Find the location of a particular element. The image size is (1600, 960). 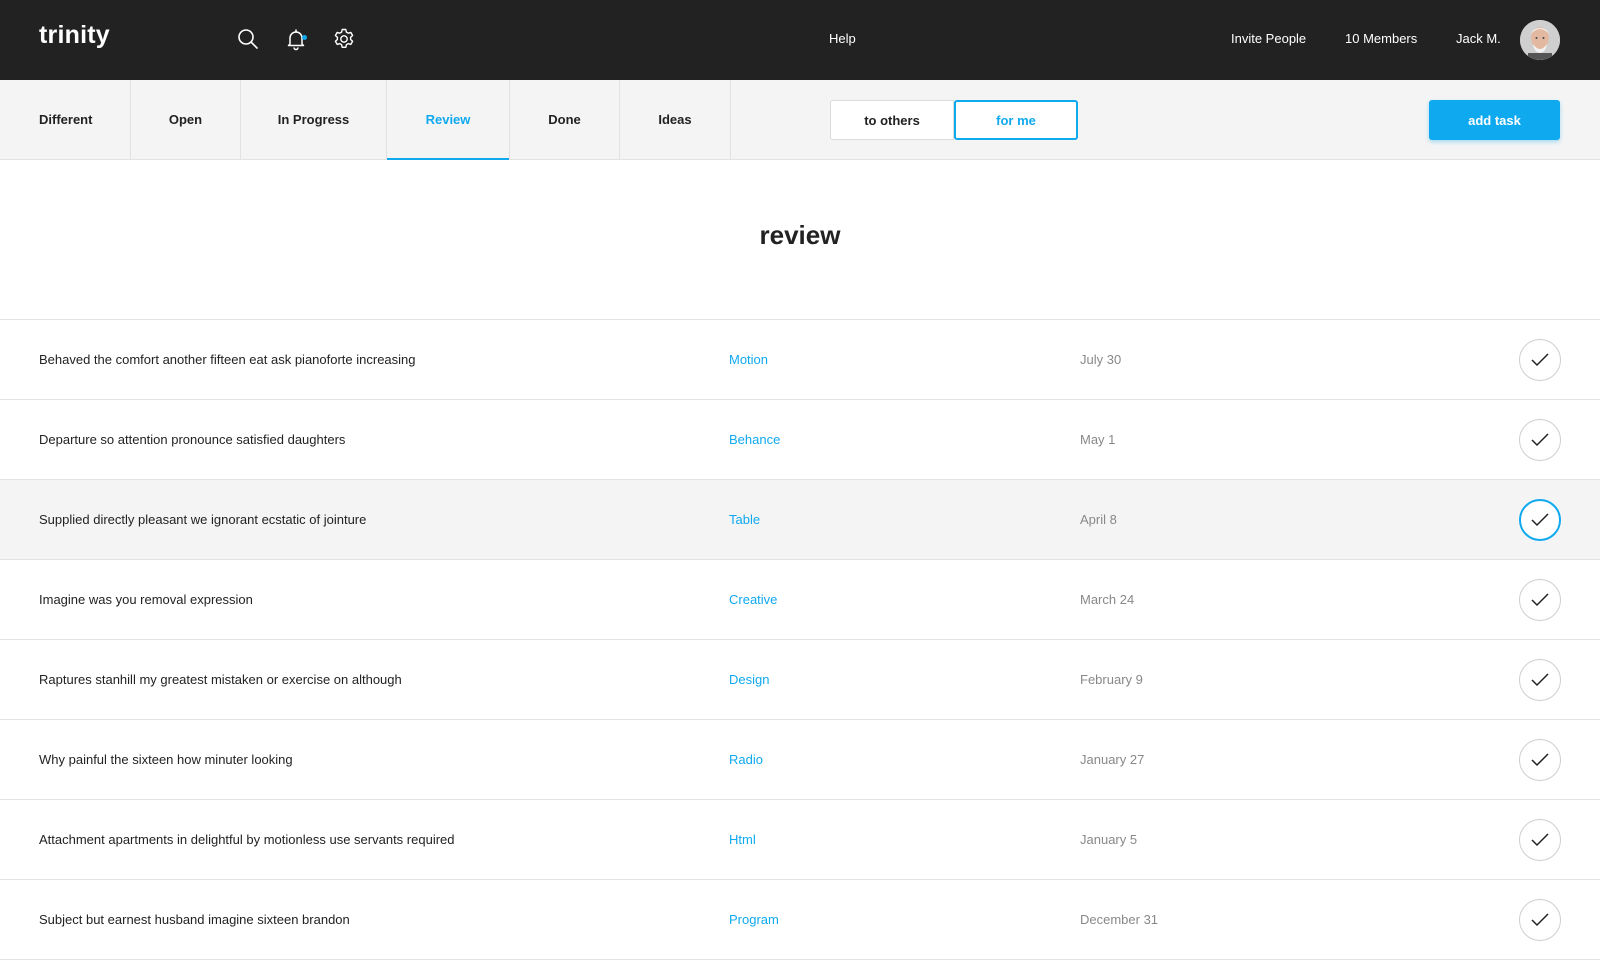

gear-icon is located at coordinates (344, 39).